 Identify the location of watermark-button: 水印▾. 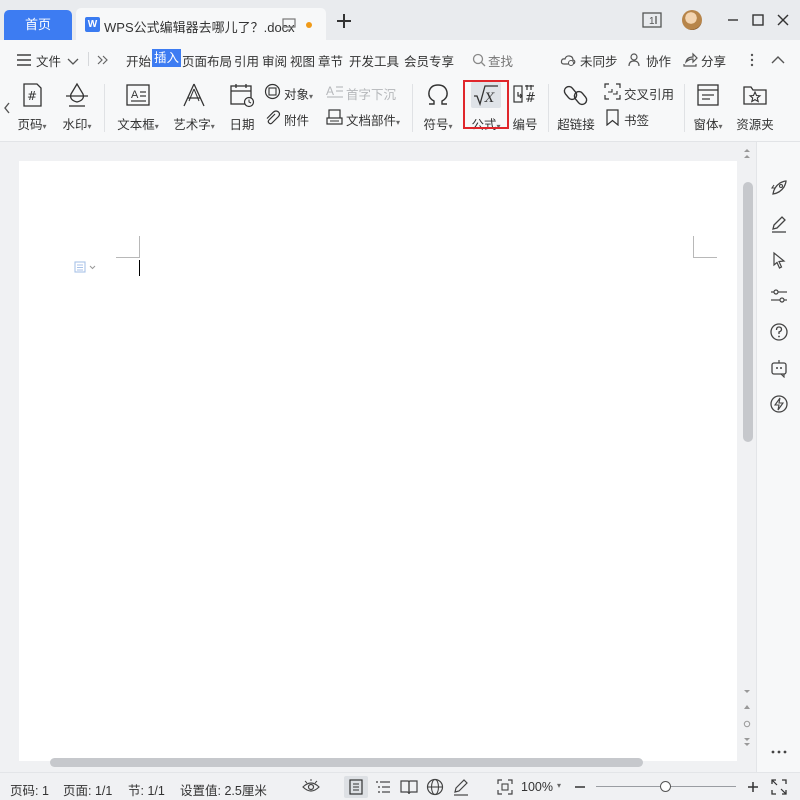
(77, 107).